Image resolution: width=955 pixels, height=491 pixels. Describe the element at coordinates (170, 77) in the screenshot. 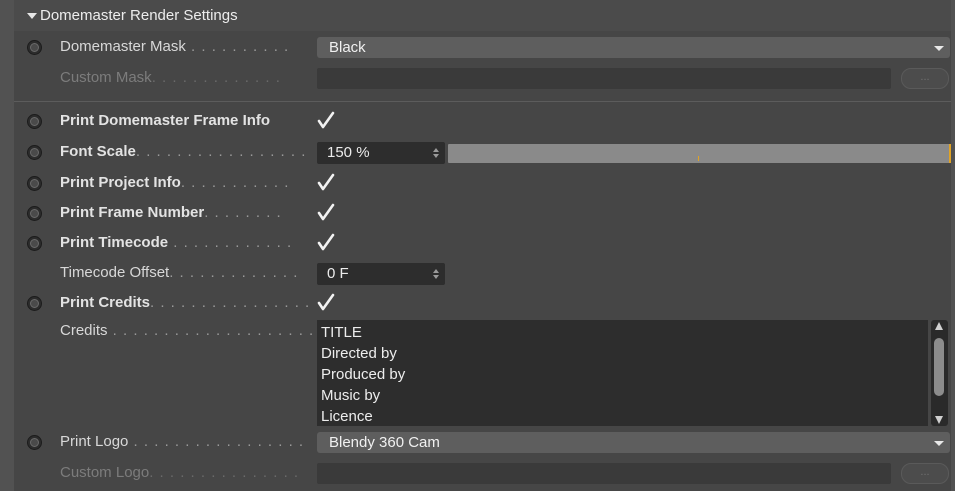

I see `custom-mask-label: Custom Mask. . . . . . . . . . . . .` at that location.